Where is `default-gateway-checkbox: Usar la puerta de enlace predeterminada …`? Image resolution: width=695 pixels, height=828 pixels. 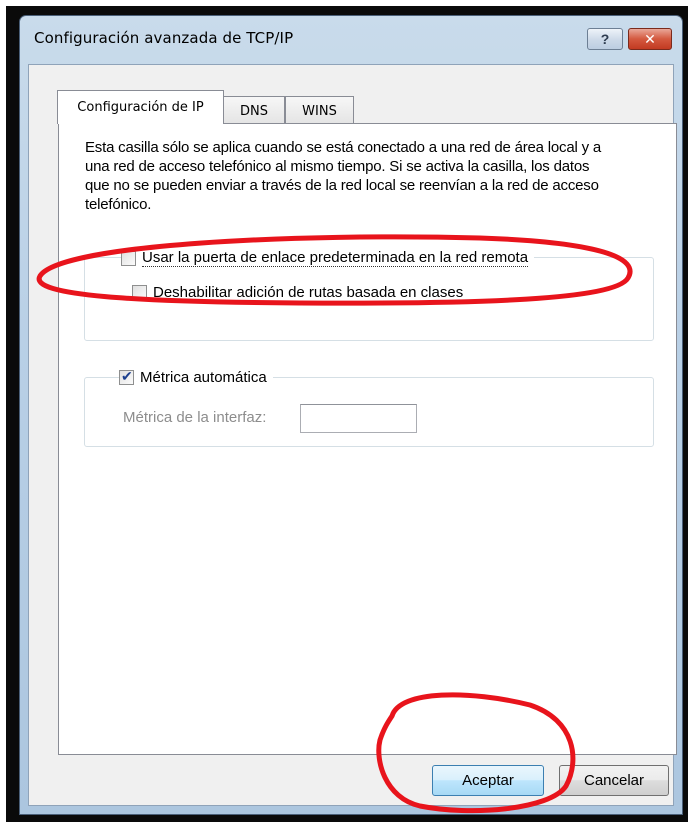
default-gateway-checkbox: Usar la puerta de enlace predeterminada … is located at coordinates (328, 258).